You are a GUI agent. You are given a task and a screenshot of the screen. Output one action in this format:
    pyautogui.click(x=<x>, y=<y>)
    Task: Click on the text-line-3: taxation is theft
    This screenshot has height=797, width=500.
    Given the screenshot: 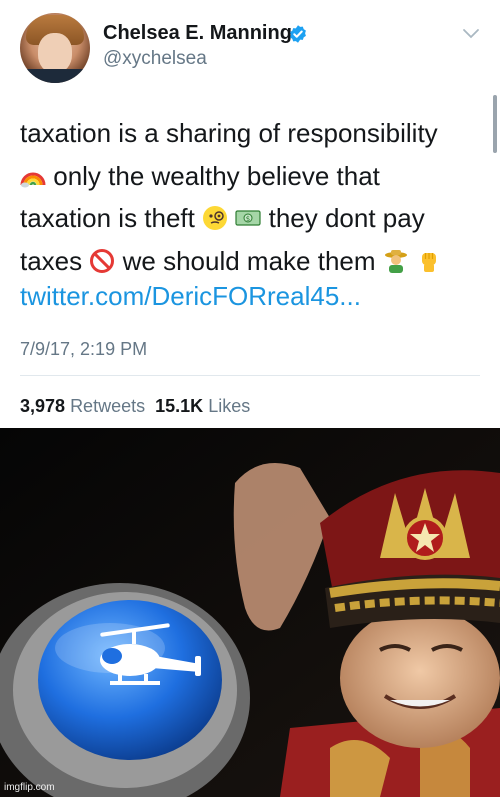 What is the action you would take?
    pyautogui.click(x=107, y=218)
    